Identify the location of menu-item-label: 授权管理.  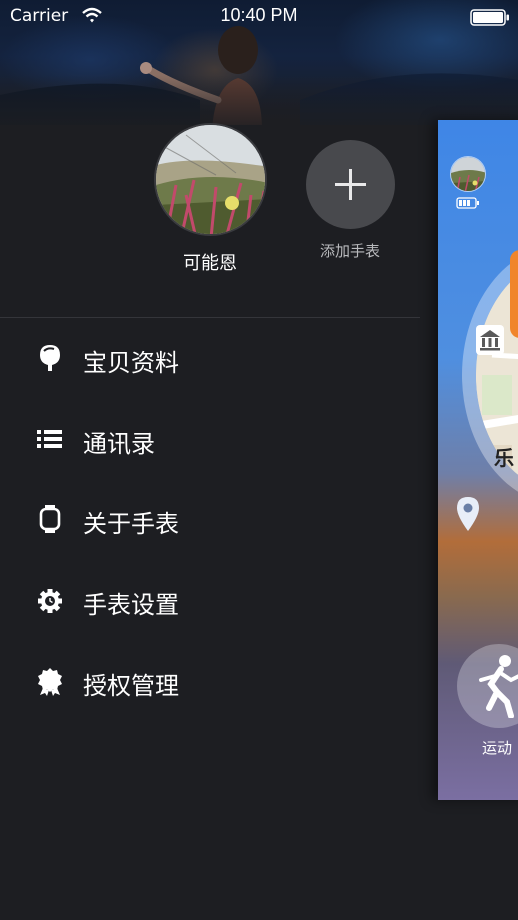
(131, 686).